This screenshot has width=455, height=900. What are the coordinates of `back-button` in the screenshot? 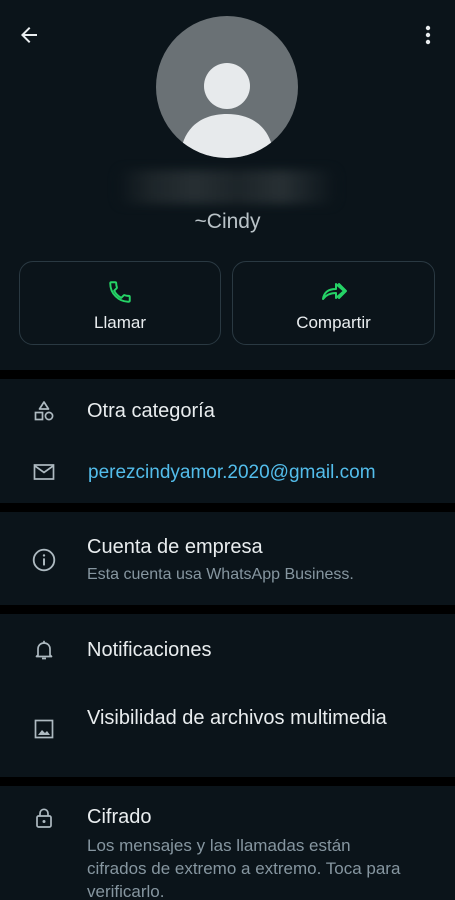 It's located at (29, 35).